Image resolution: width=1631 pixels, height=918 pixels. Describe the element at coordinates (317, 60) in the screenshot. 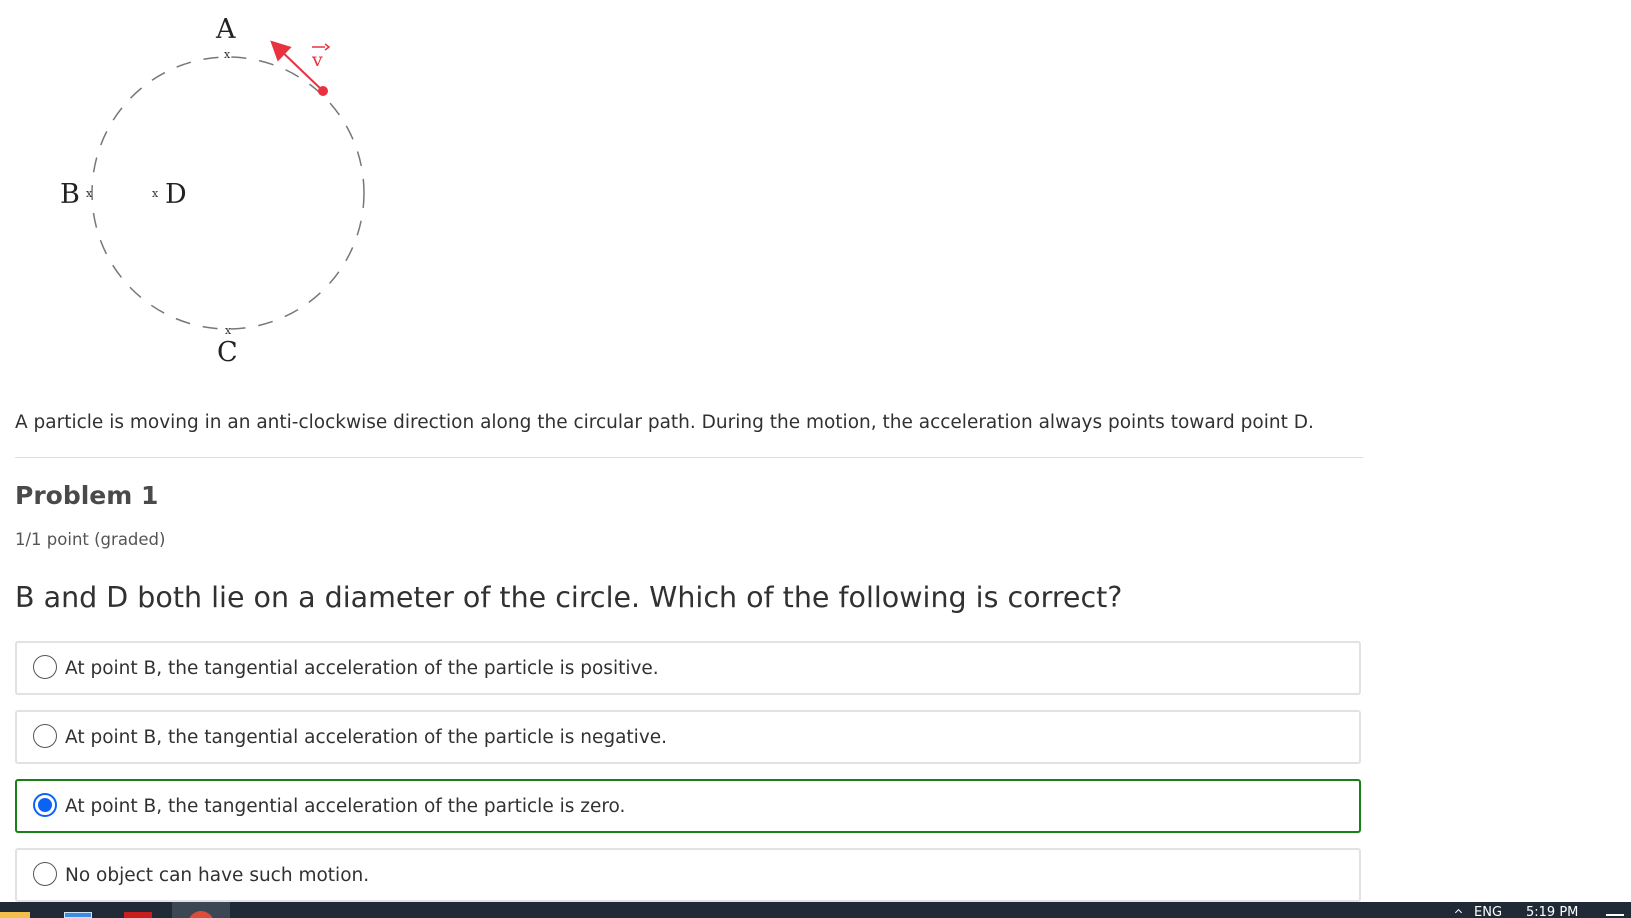

I see `velocity-label: v` at that location.